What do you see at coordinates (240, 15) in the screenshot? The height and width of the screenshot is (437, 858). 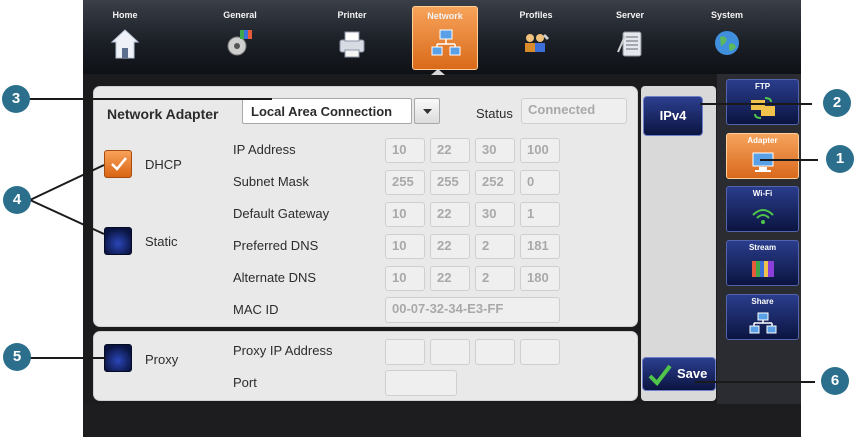 I see `nav-tab-general-label: General` at bounding box center [240, 15].